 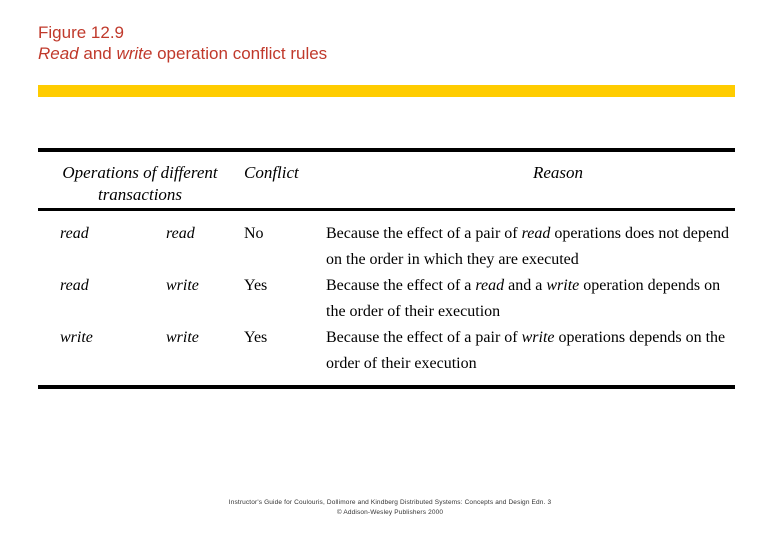 What do you see at coordinates (140, 172) in the screenshot?
I see `column-header-operations-line1: Operations of different` at bounding box center [140, 172].